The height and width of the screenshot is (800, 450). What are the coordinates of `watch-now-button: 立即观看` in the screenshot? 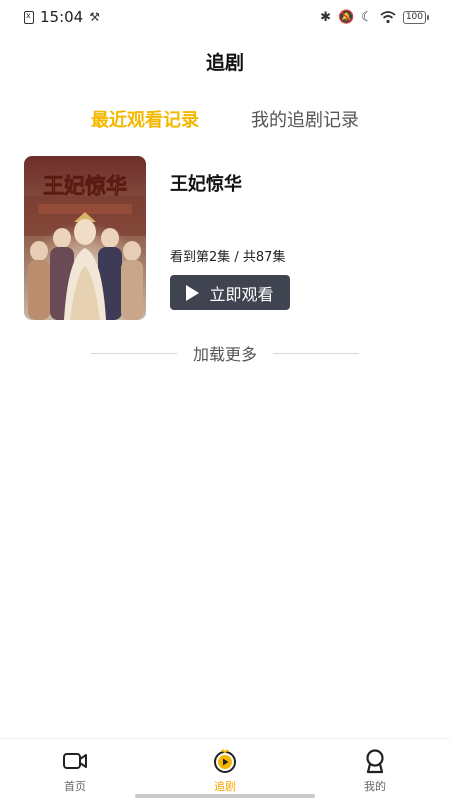 It's located at (230, 292).